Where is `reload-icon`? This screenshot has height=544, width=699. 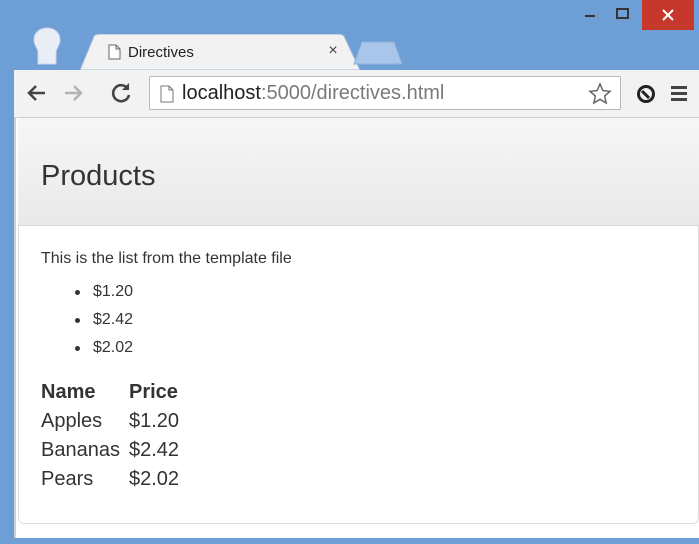 reload-icon is located at coordinates (121, 93).